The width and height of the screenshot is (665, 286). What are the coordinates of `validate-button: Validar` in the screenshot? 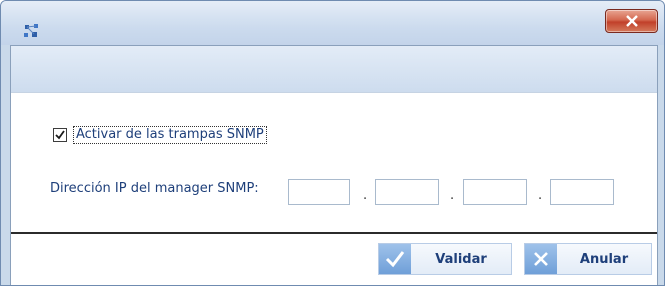 It's located at (445, 259).